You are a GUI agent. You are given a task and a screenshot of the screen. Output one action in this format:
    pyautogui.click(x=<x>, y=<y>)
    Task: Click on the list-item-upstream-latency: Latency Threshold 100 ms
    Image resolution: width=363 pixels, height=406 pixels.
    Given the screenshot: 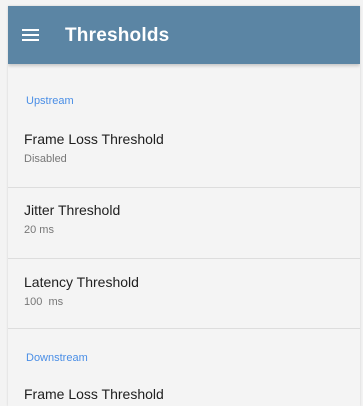 What is the action you would take?
    pyautogui.click(x=184, y=300)
    